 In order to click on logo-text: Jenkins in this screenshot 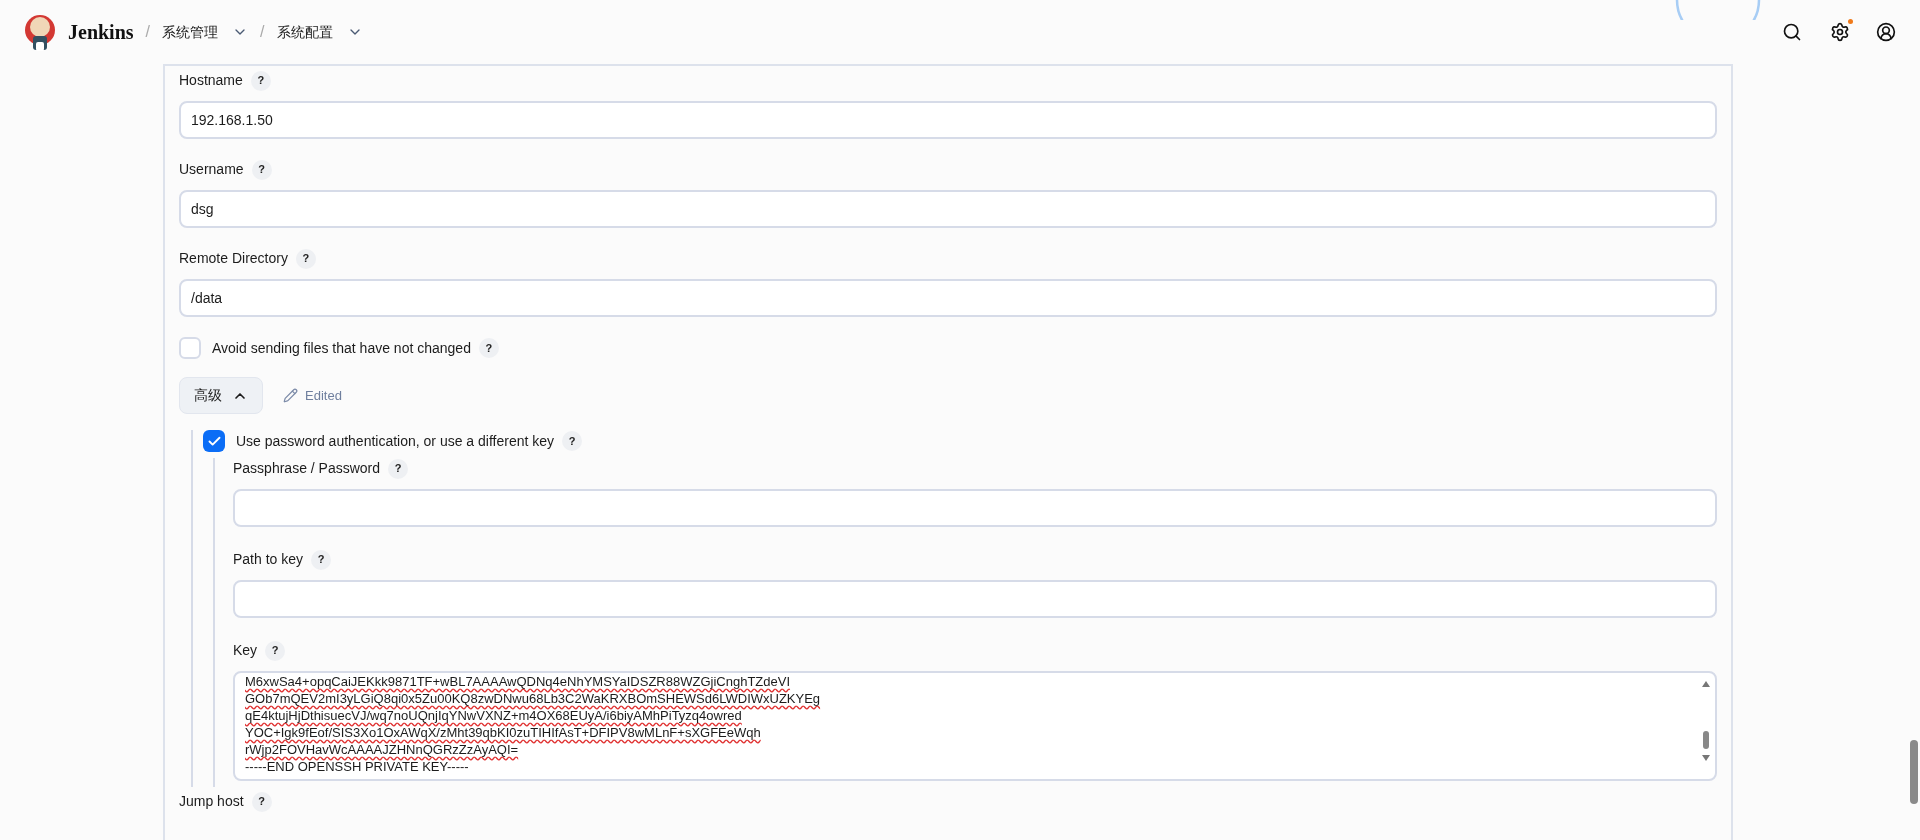, I will do `click(101, 32)`.